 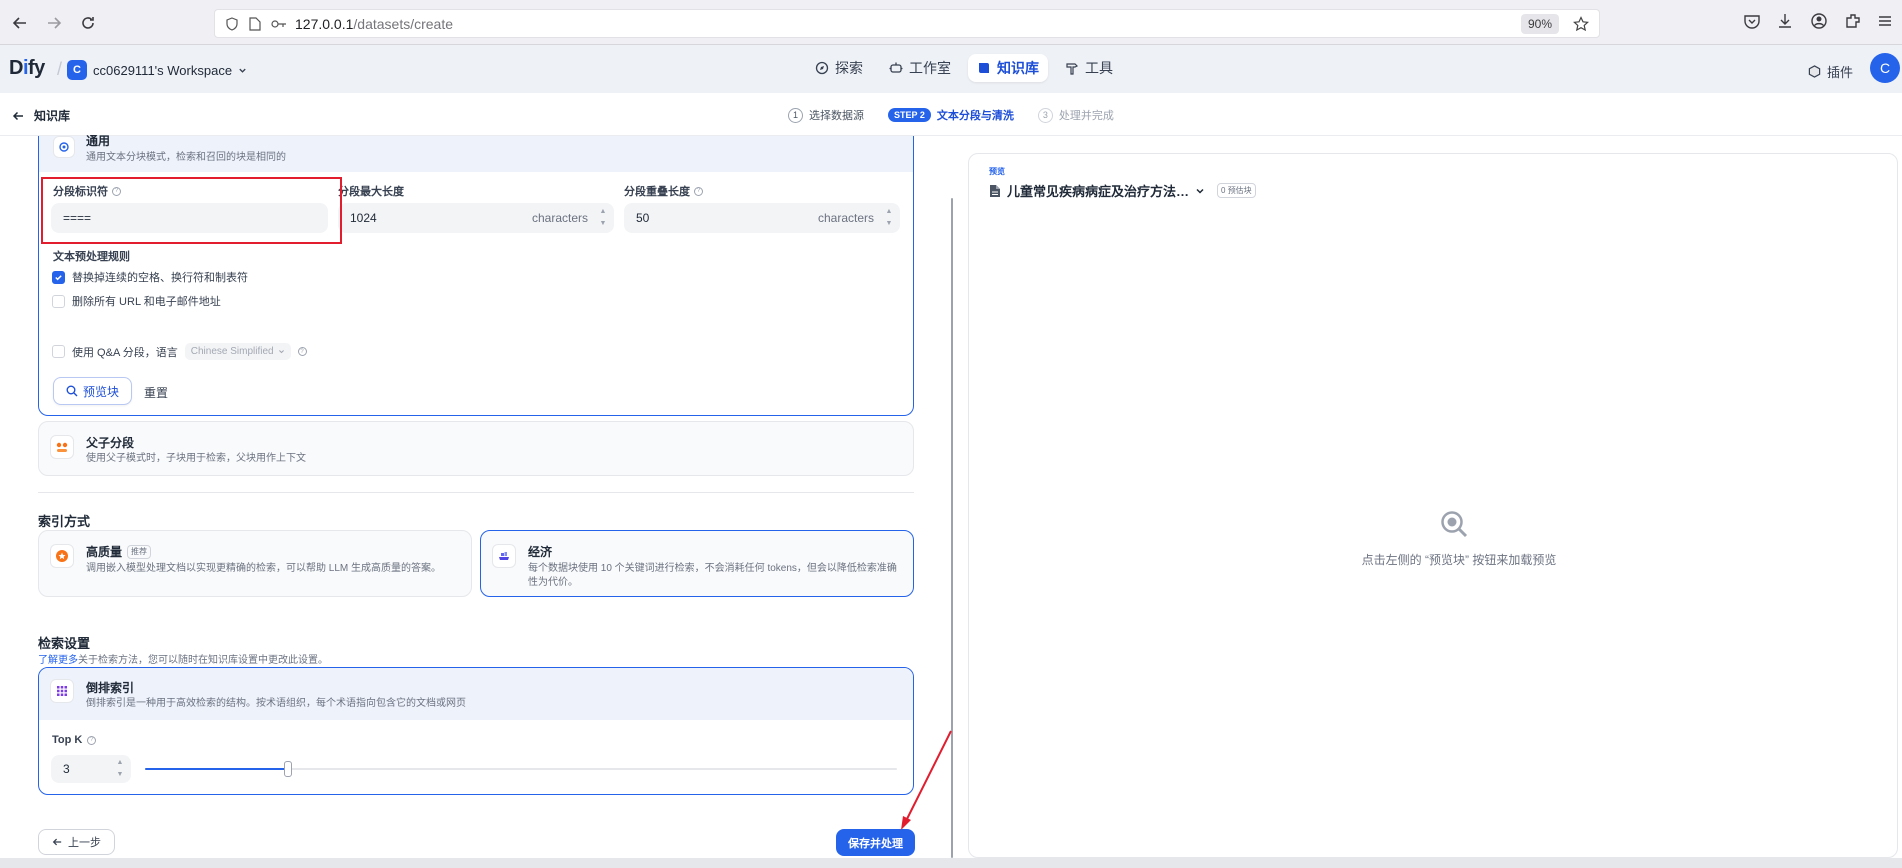 I want to click on reset-button: 重置, so click(x=156, y=392).